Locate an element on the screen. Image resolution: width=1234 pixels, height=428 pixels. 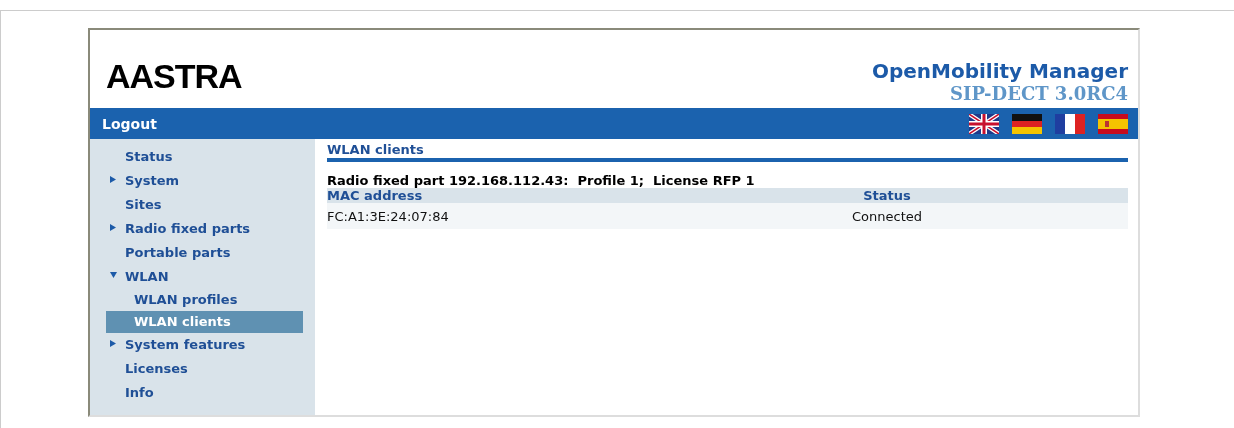
logout-link: Logout is located at coordinates (129, 123).